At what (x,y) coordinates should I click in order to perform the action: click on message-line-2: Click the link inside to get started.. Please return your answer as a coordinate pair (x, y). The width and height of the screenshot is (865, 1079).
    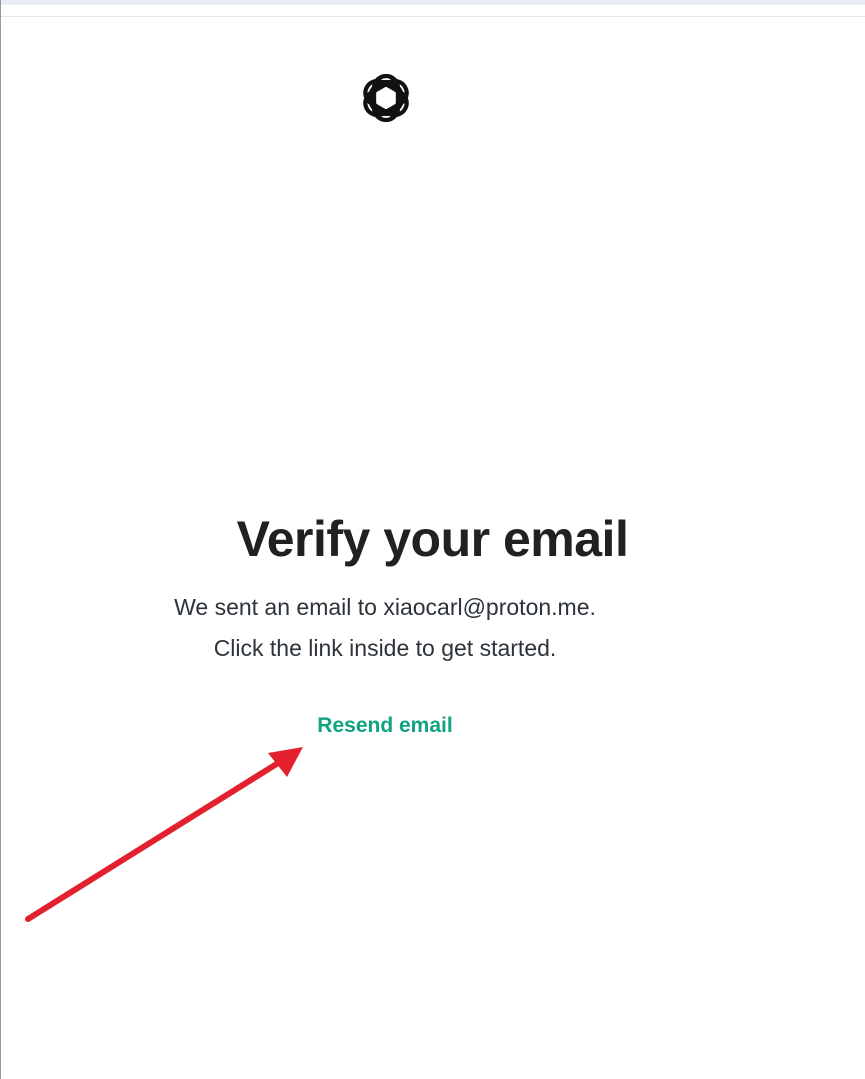
    Looking at the image, I should click on (385, 648).